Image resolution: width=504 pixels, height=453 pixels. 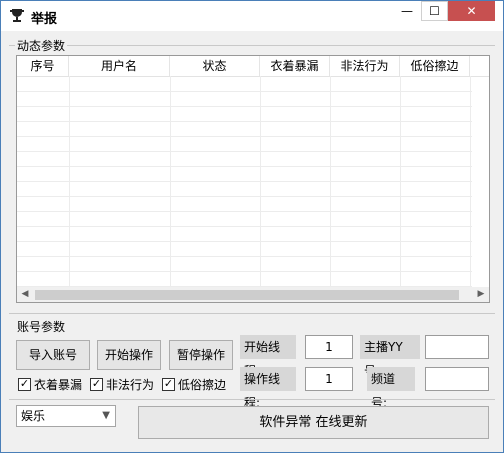 I want to click on close-icon: ✕, so click(x=471, y=11).